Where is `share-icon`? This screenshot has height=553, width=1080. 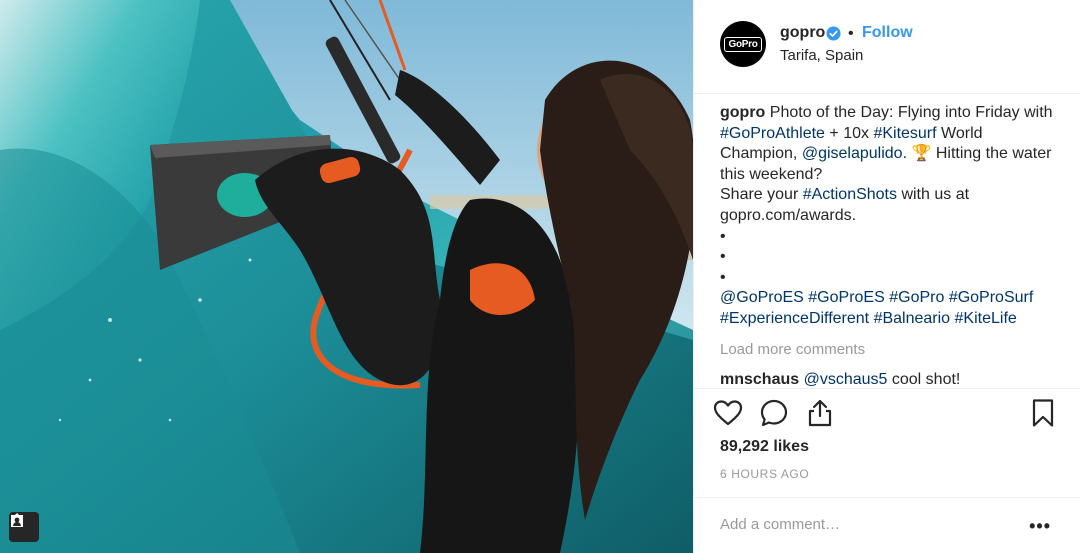 share-icon is located at coordinates (820, 413).